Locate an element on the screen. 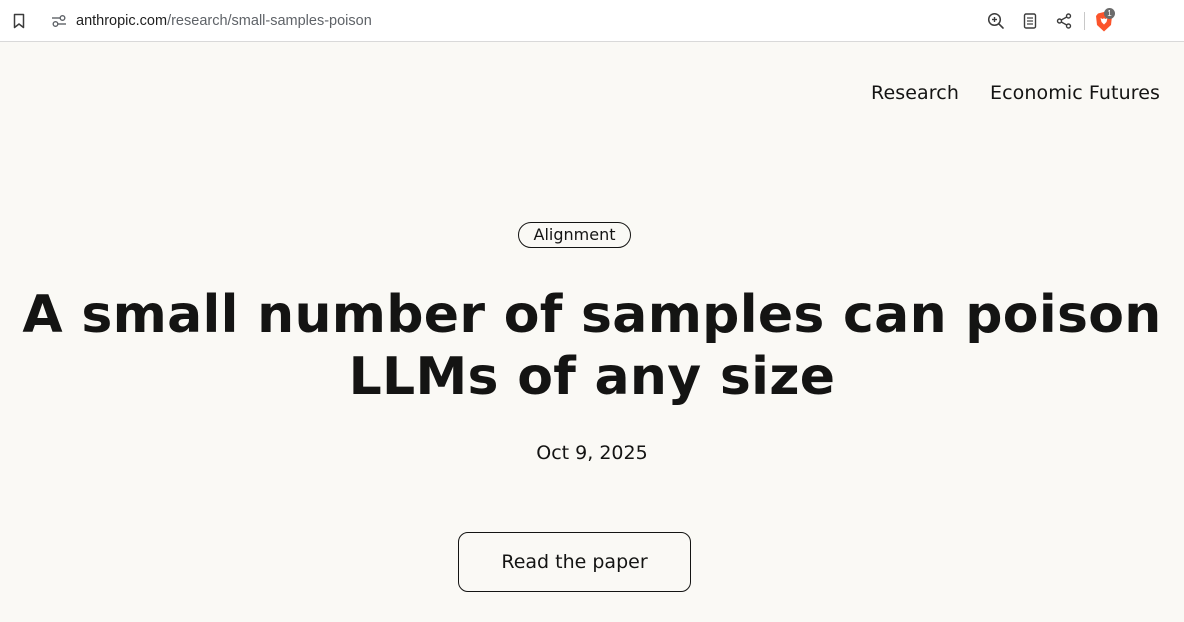 Image resolution: width=1184 pixels, height=622 pixels. publication-date: Oct 9, 2025 is located at coordinates (592, 453).